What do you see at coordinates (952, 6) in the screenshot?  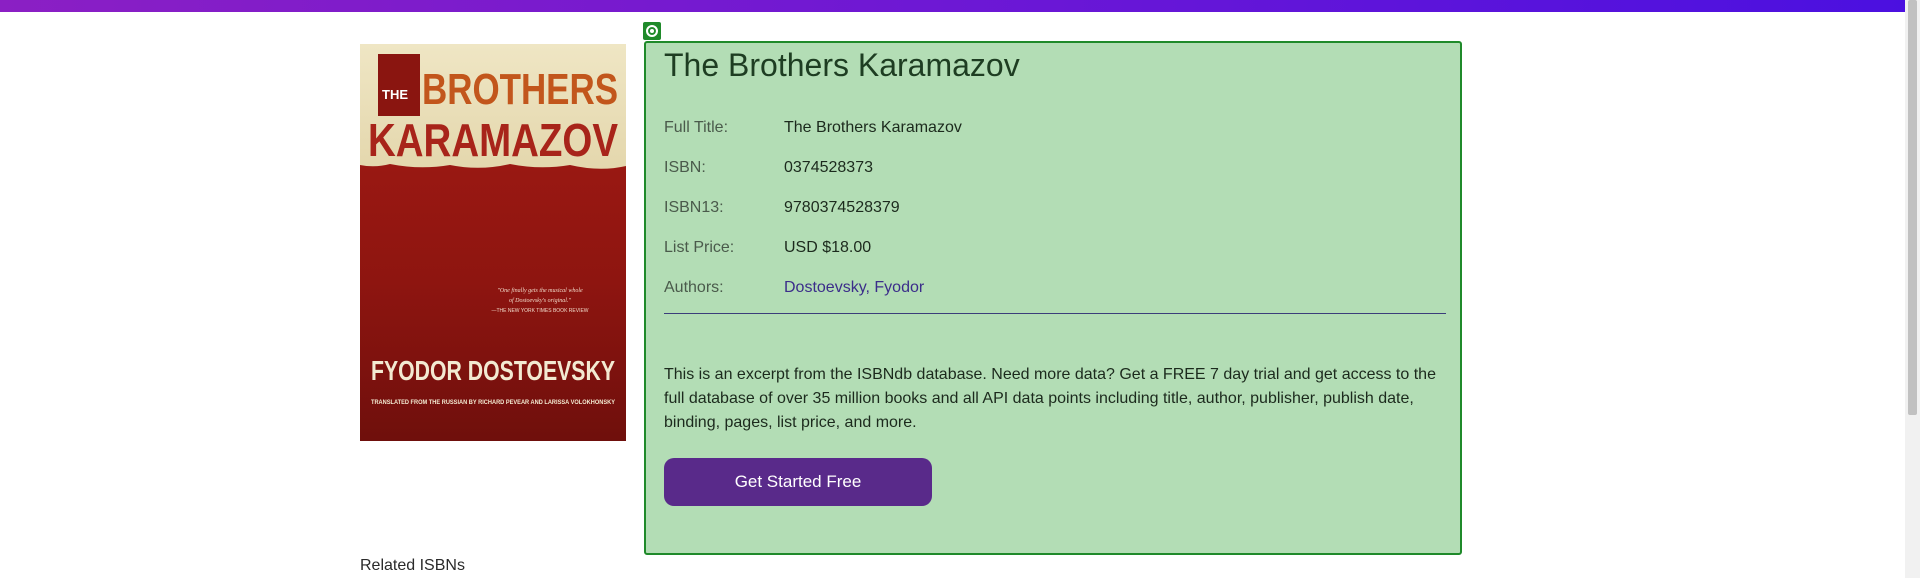 I see `top-accent-bar` at bounding box center [952, 6].